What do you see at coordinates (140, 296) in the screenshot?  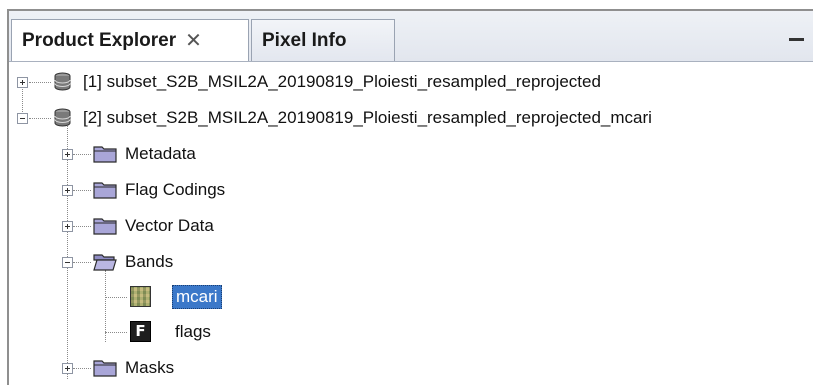 I see `raster-band-icon` at bounding box center [140, 296].